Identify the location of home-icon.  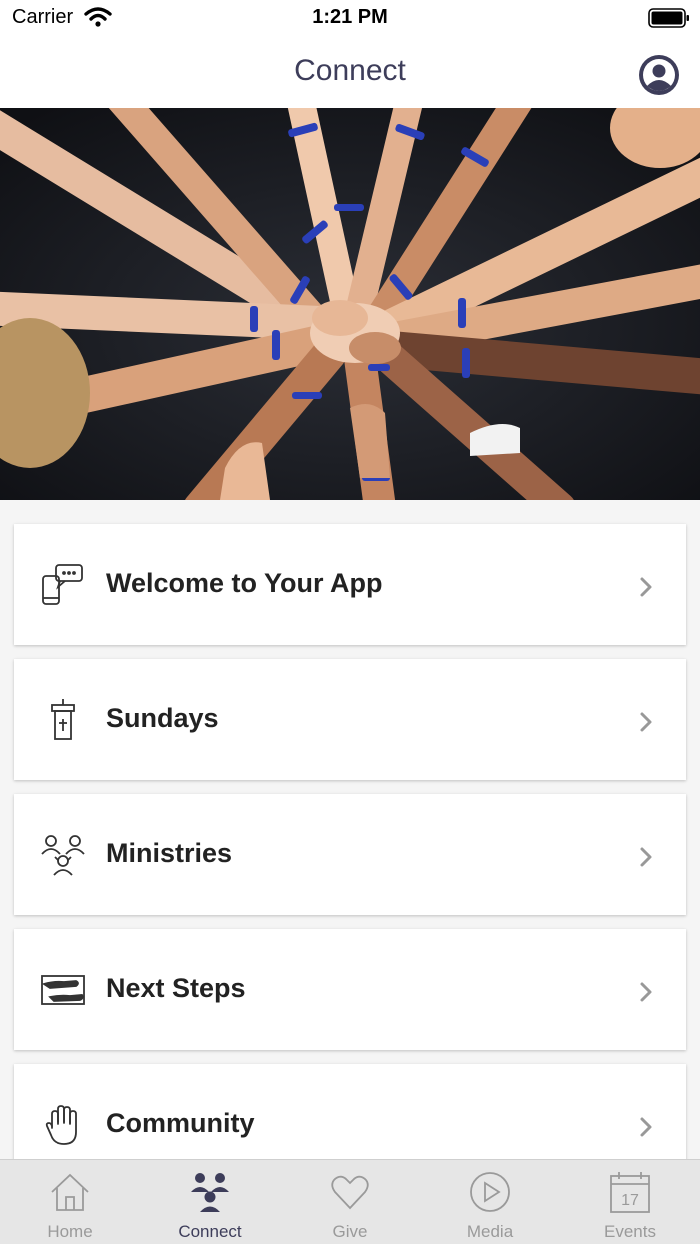
(70, 1192).